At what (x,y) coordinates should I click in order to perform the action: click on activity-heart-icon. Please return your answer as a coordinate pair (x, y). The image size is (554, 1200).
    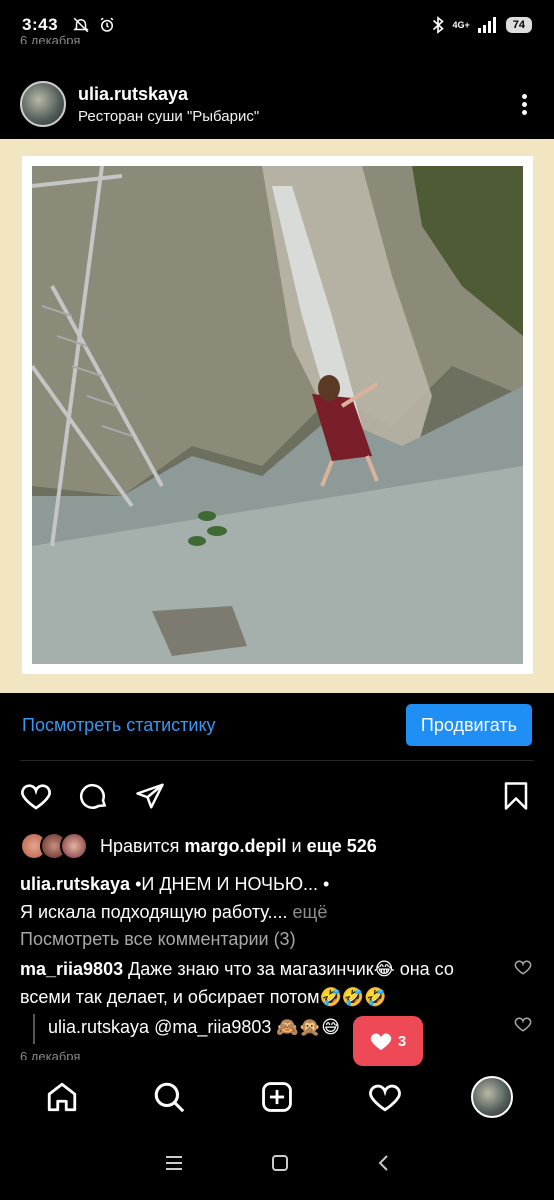
    Looking at the image, I should click on (385, 1097).